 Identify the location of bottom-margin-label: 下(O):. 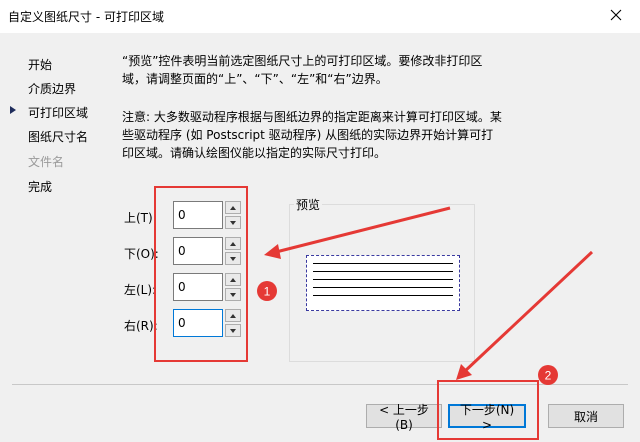
(141, 254).